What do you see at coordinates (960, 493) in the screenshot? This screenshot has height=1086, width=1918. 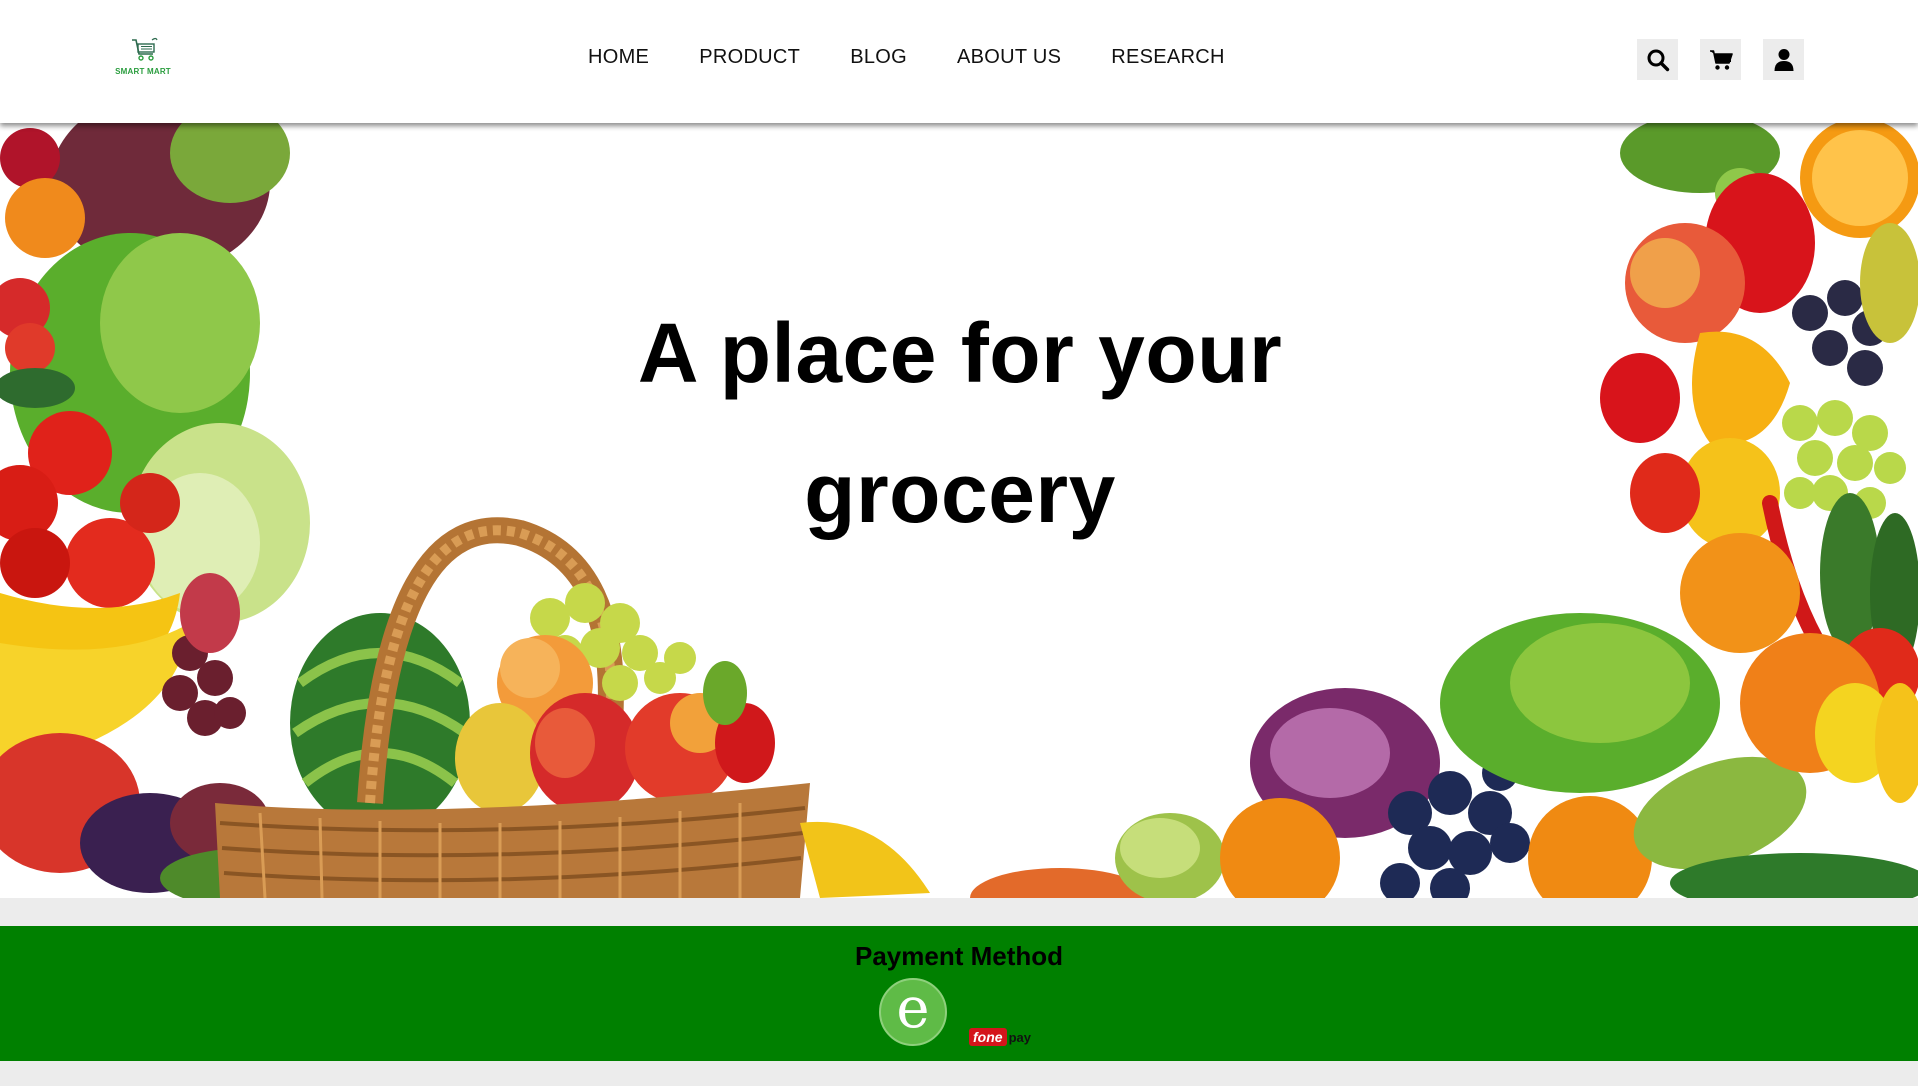 I see `hero-heading-line-2: grocery` at bounding box center [960, 493].